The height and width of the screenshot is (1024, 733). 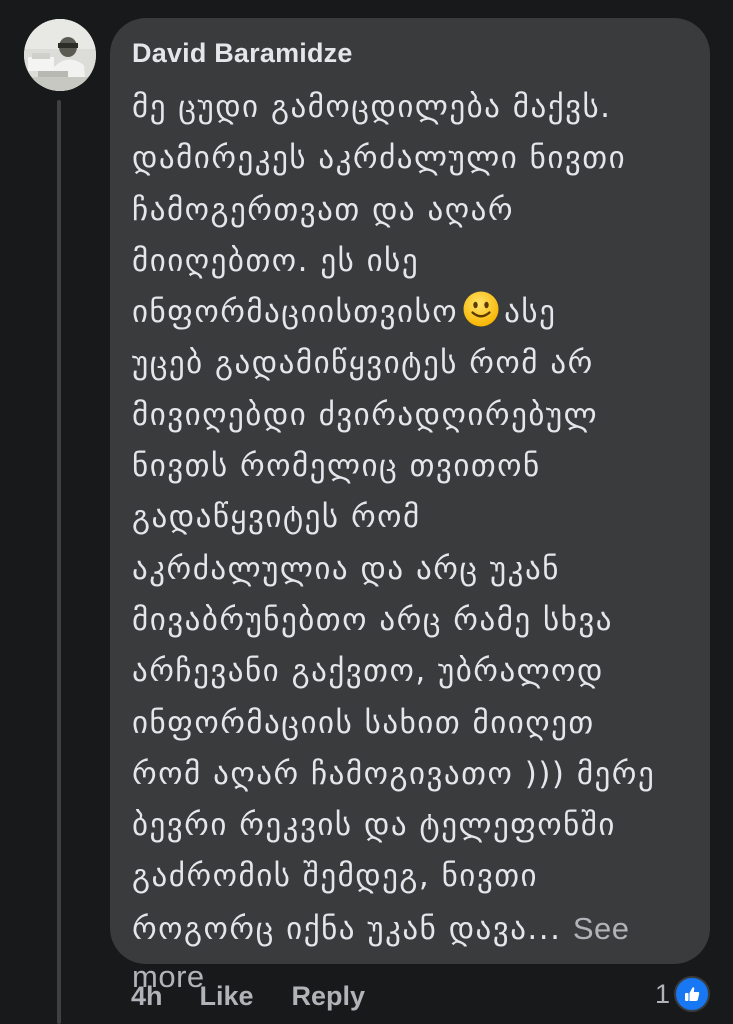 What do you see at coordinates (411, 53) in the screenshot?
I see `comment-author: David Baramidze` at bounding box center [411, 53].